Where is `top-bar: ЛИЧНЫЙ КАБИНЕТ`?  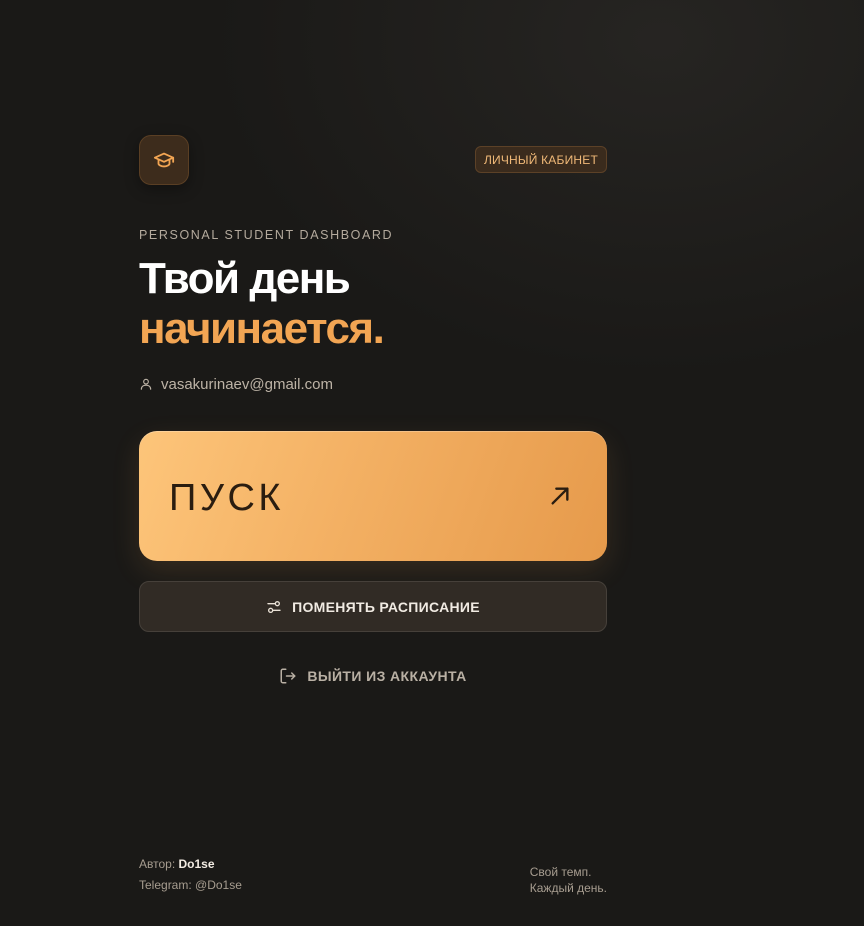
top-bar: ЛИЧНЫЙ КАБИНЕТ is located at coordinates (373, 160).